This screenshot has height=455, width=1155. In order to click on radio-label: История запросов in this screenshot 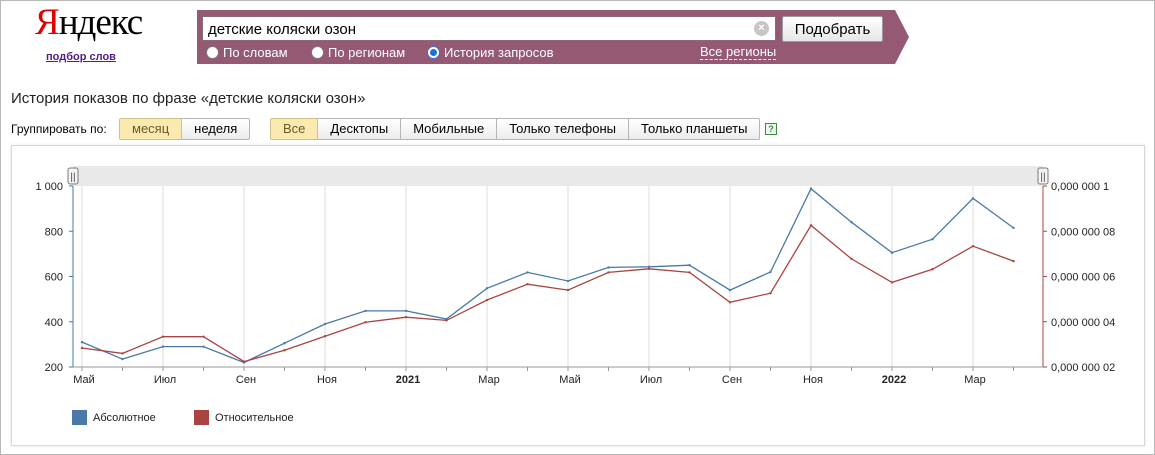, I will do `click(499, 52)`.